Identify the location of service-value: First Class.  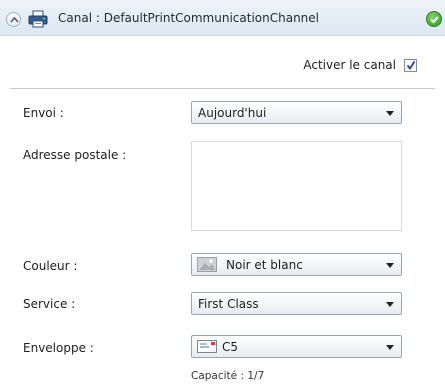
(228, 304).